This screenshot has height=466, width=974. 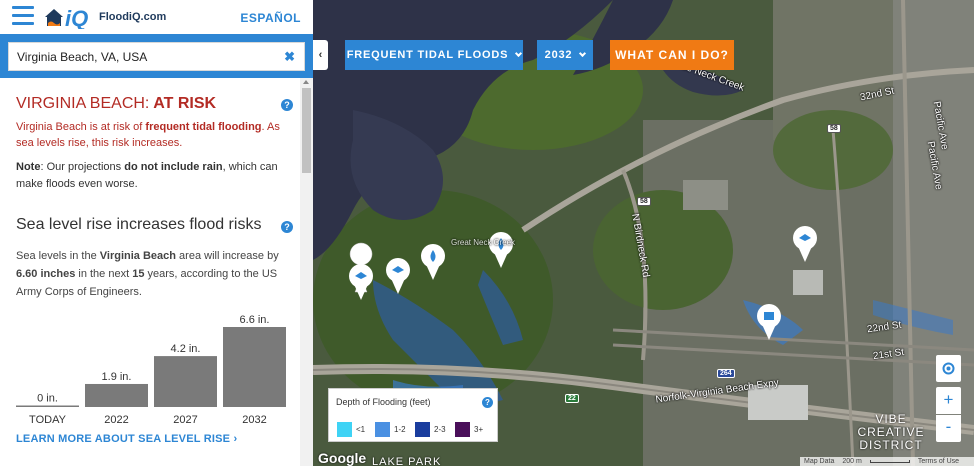 What do you see at coordinates (413, 415) in the screenshot?
I see `flood-depth-legend: Depth of Flooding (feet) ? <1 1-2 2-3 3+` at bounding box center [413, 415].